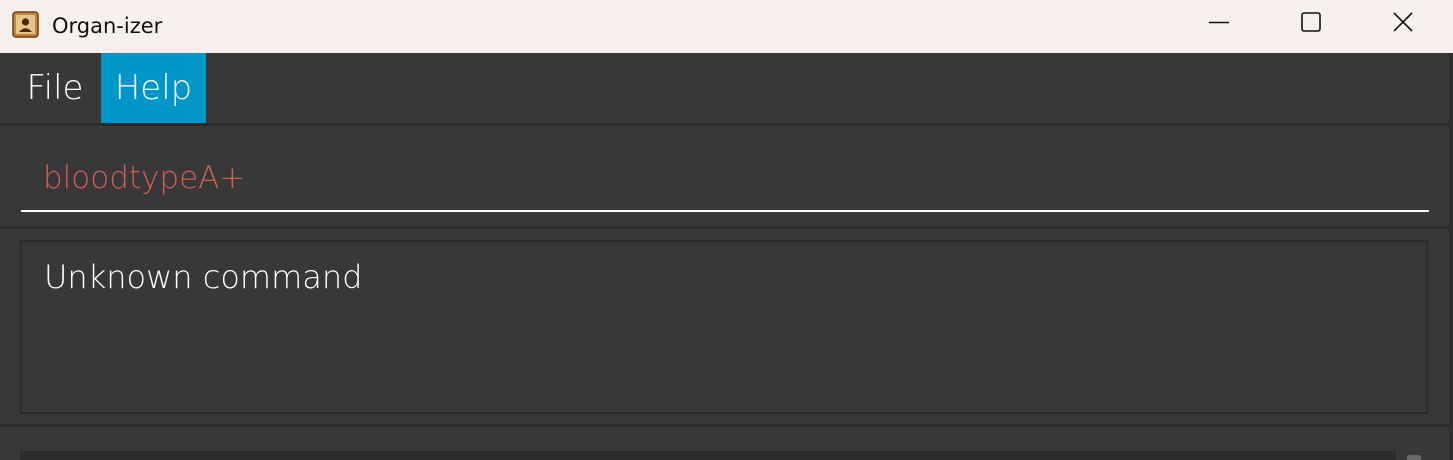 This screenshot has width=1453, height=460. I want to click on title-bar: Organ-izer, so click(726, 26).